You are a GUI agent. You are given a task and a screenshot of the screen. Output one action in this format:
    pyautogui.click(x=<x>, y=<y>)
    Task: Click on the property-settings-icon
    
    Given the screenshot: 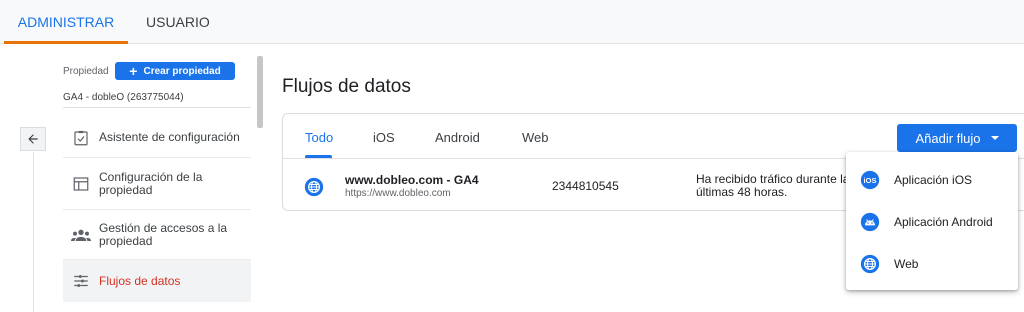 What is the action you would take?
    pyautogui.click(x=81, y=184)
    